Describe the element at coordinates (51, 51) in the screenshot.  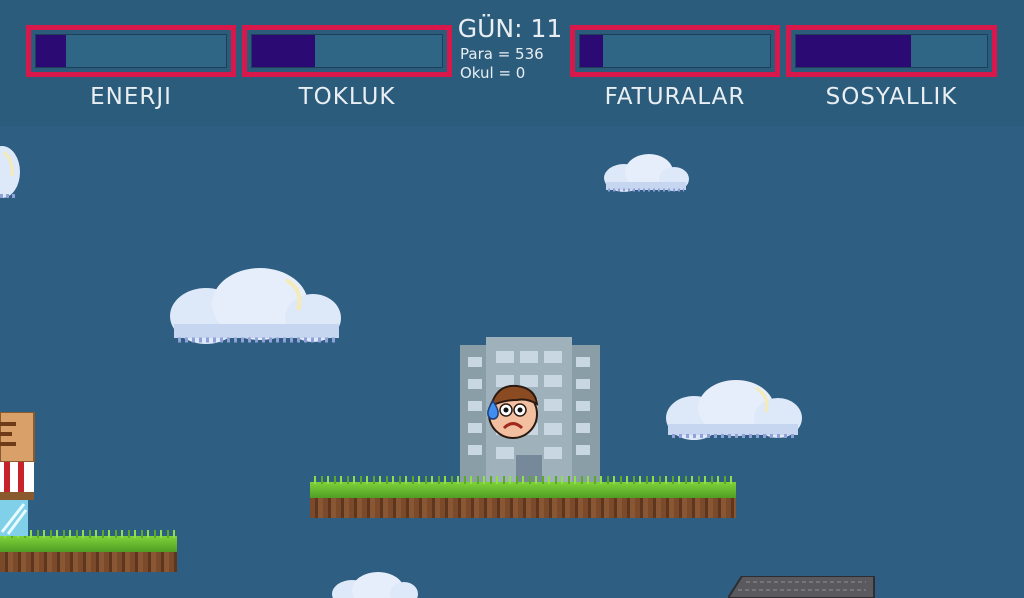
I see `energy-bar-fill` at that location.